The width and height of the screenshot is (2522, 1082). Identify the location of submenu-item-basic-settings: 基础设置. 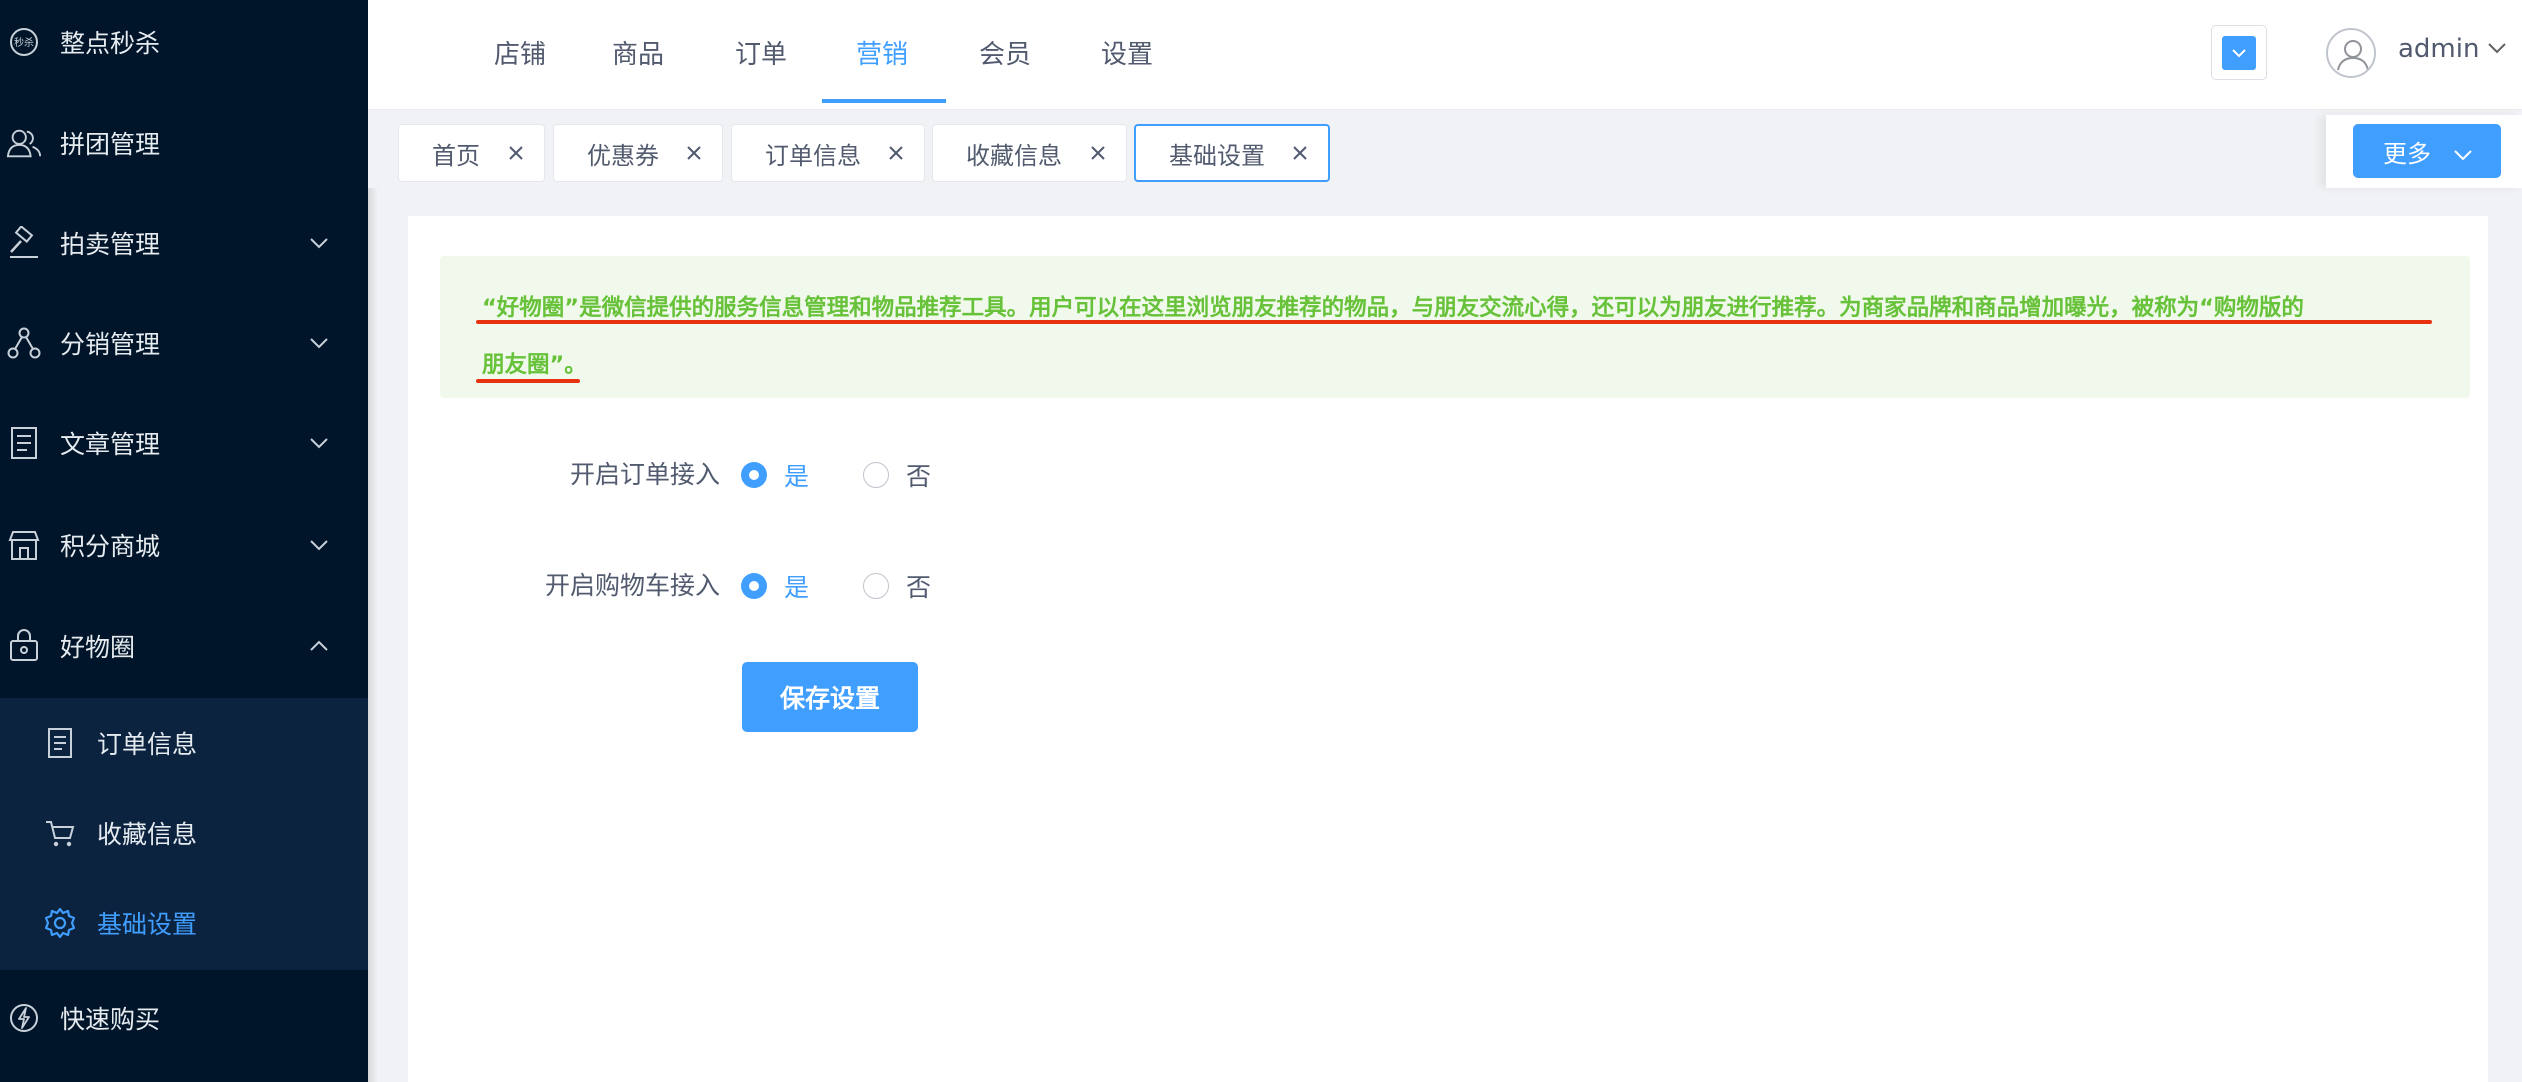
(184, 923).